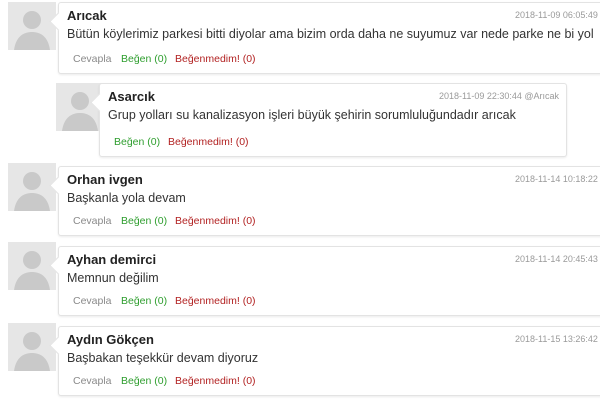 This screenshot has height=400, width=600. Describe the element at coordinates (333, 143) in the screenshot. I see `comment-actions: Beğen (0) Beğenmedim! (0)` at that location.